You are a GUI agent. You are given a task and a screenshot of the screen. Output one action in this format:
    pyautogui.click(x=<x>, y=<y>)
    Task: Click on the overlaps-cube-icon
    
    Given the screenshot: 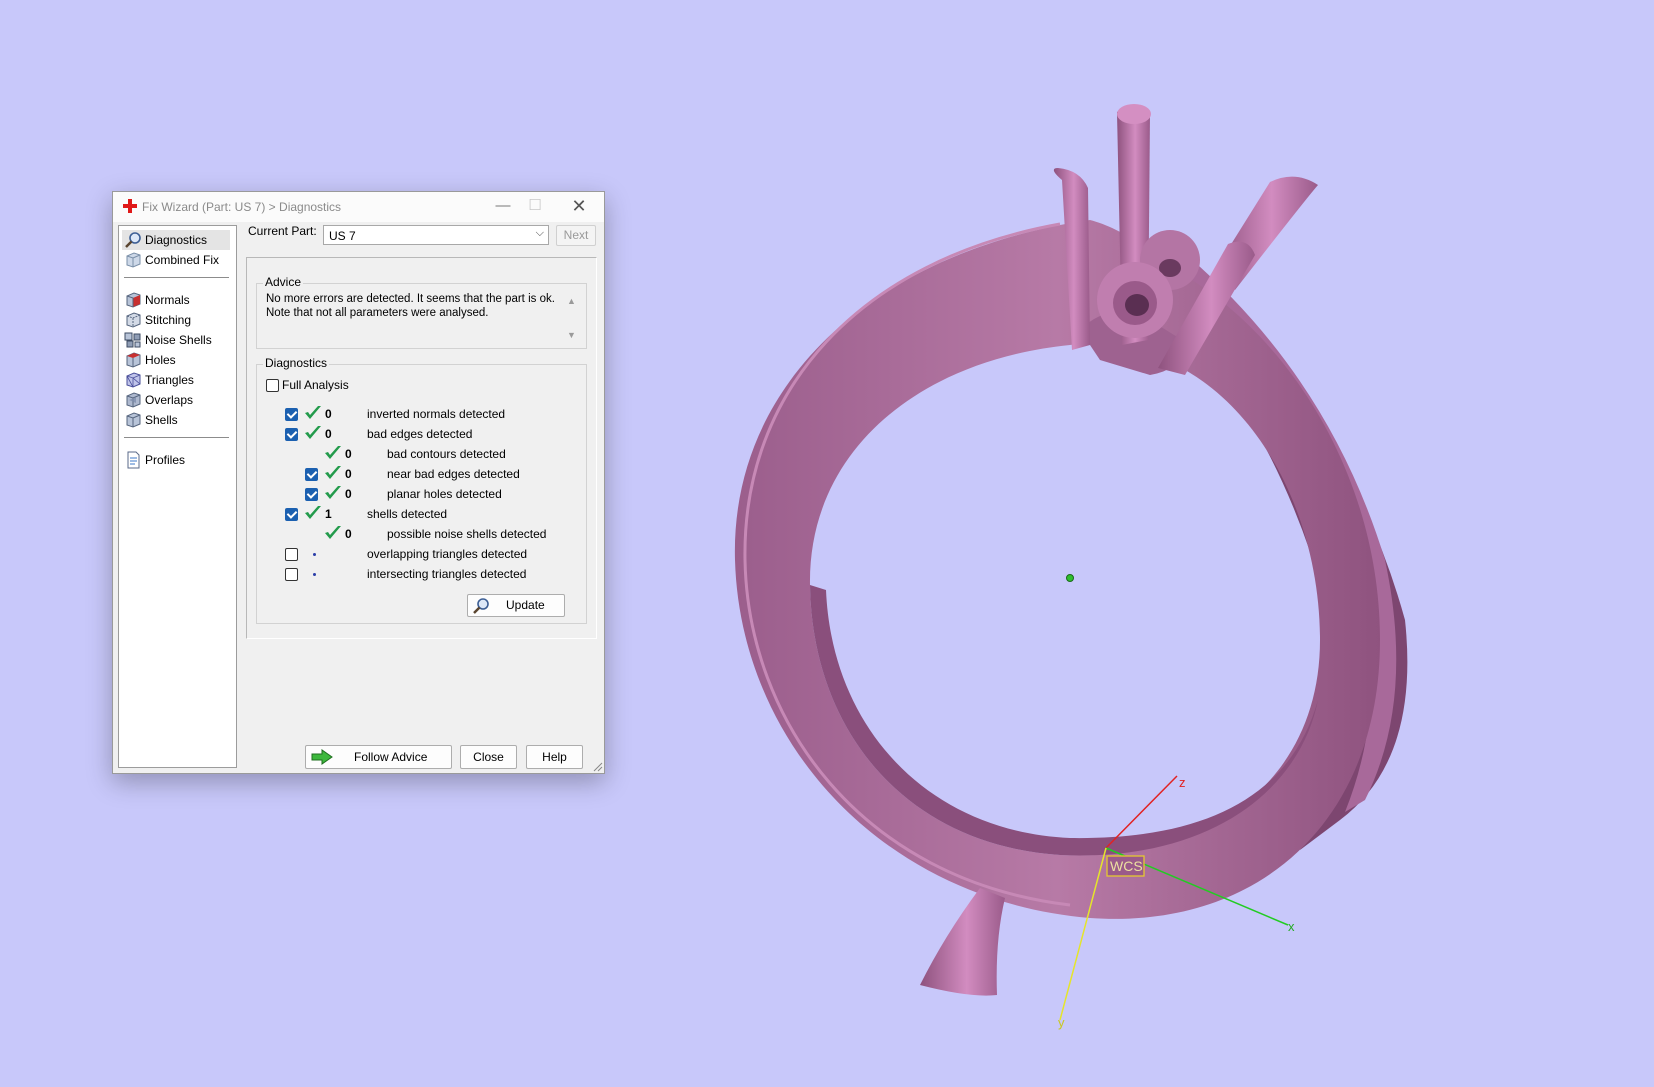 What is the action you would take?
    pyautogui.click(x=133, y=400)
    